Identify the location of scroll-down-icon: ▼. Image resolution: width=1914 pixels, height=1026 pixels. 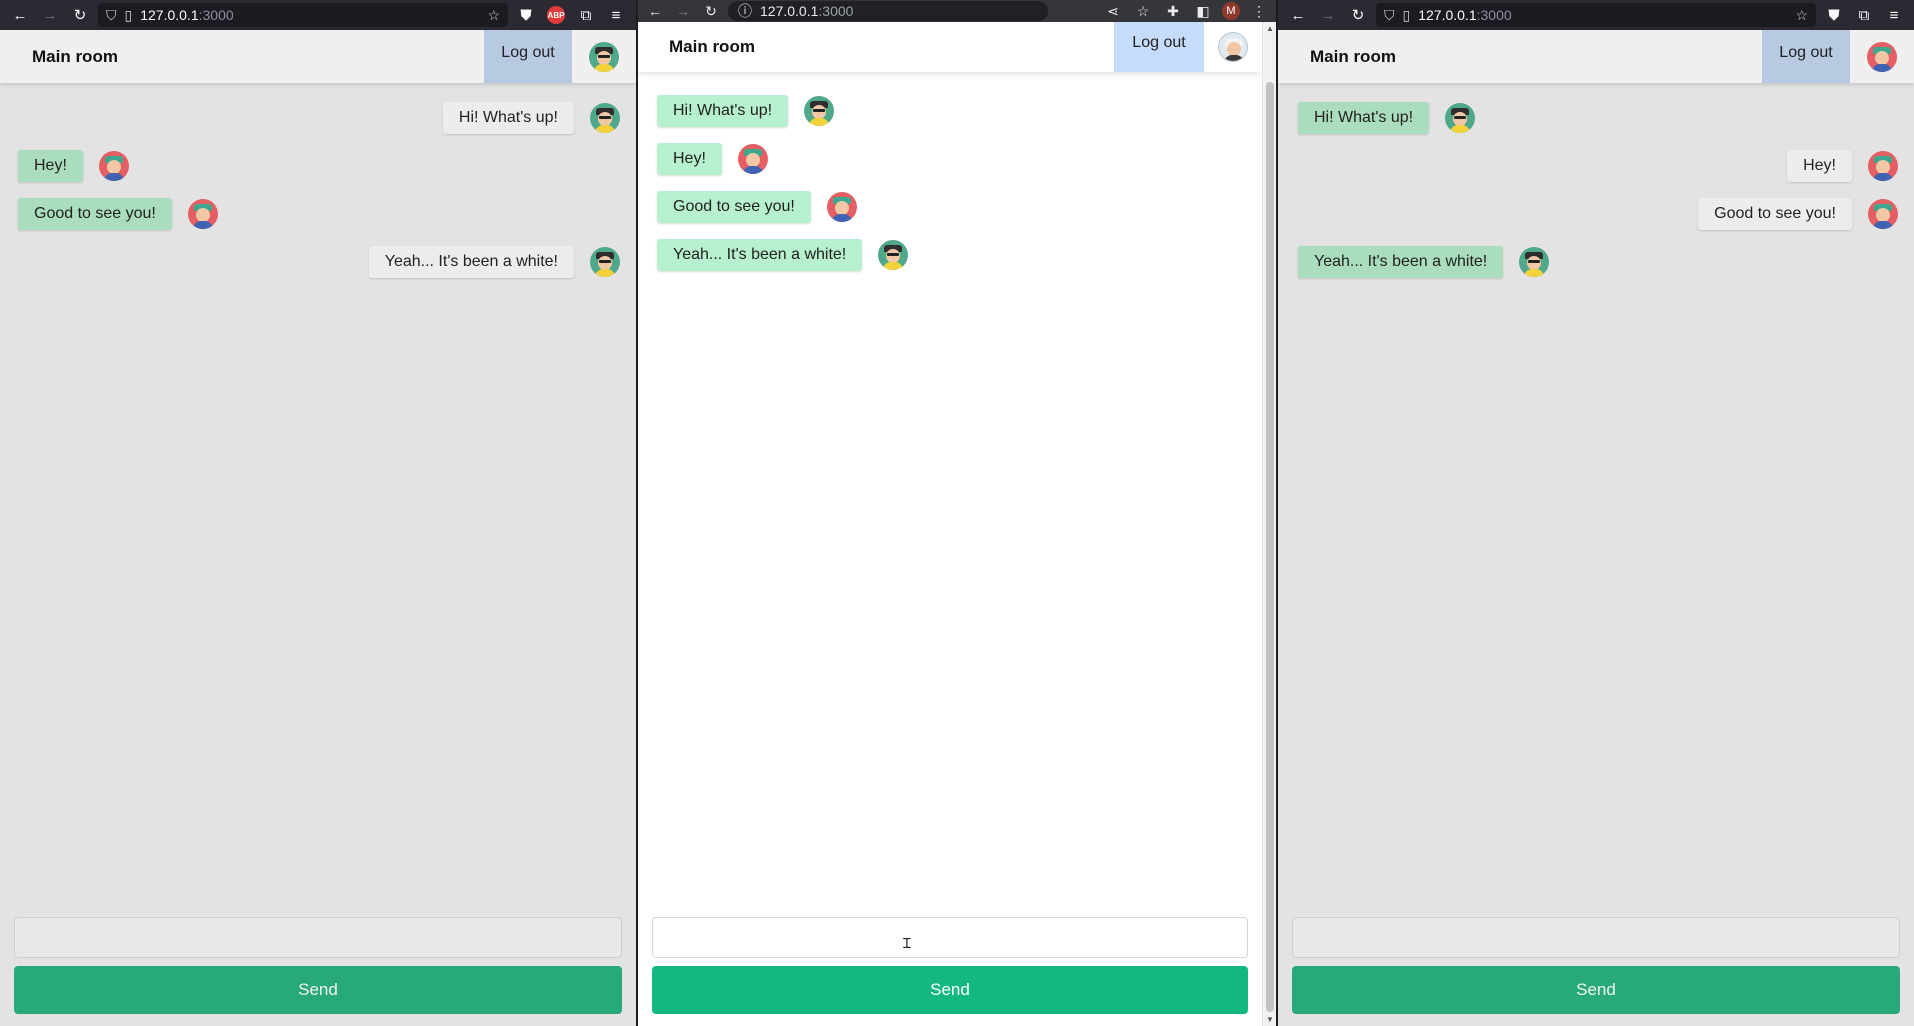
(1270, 1019).